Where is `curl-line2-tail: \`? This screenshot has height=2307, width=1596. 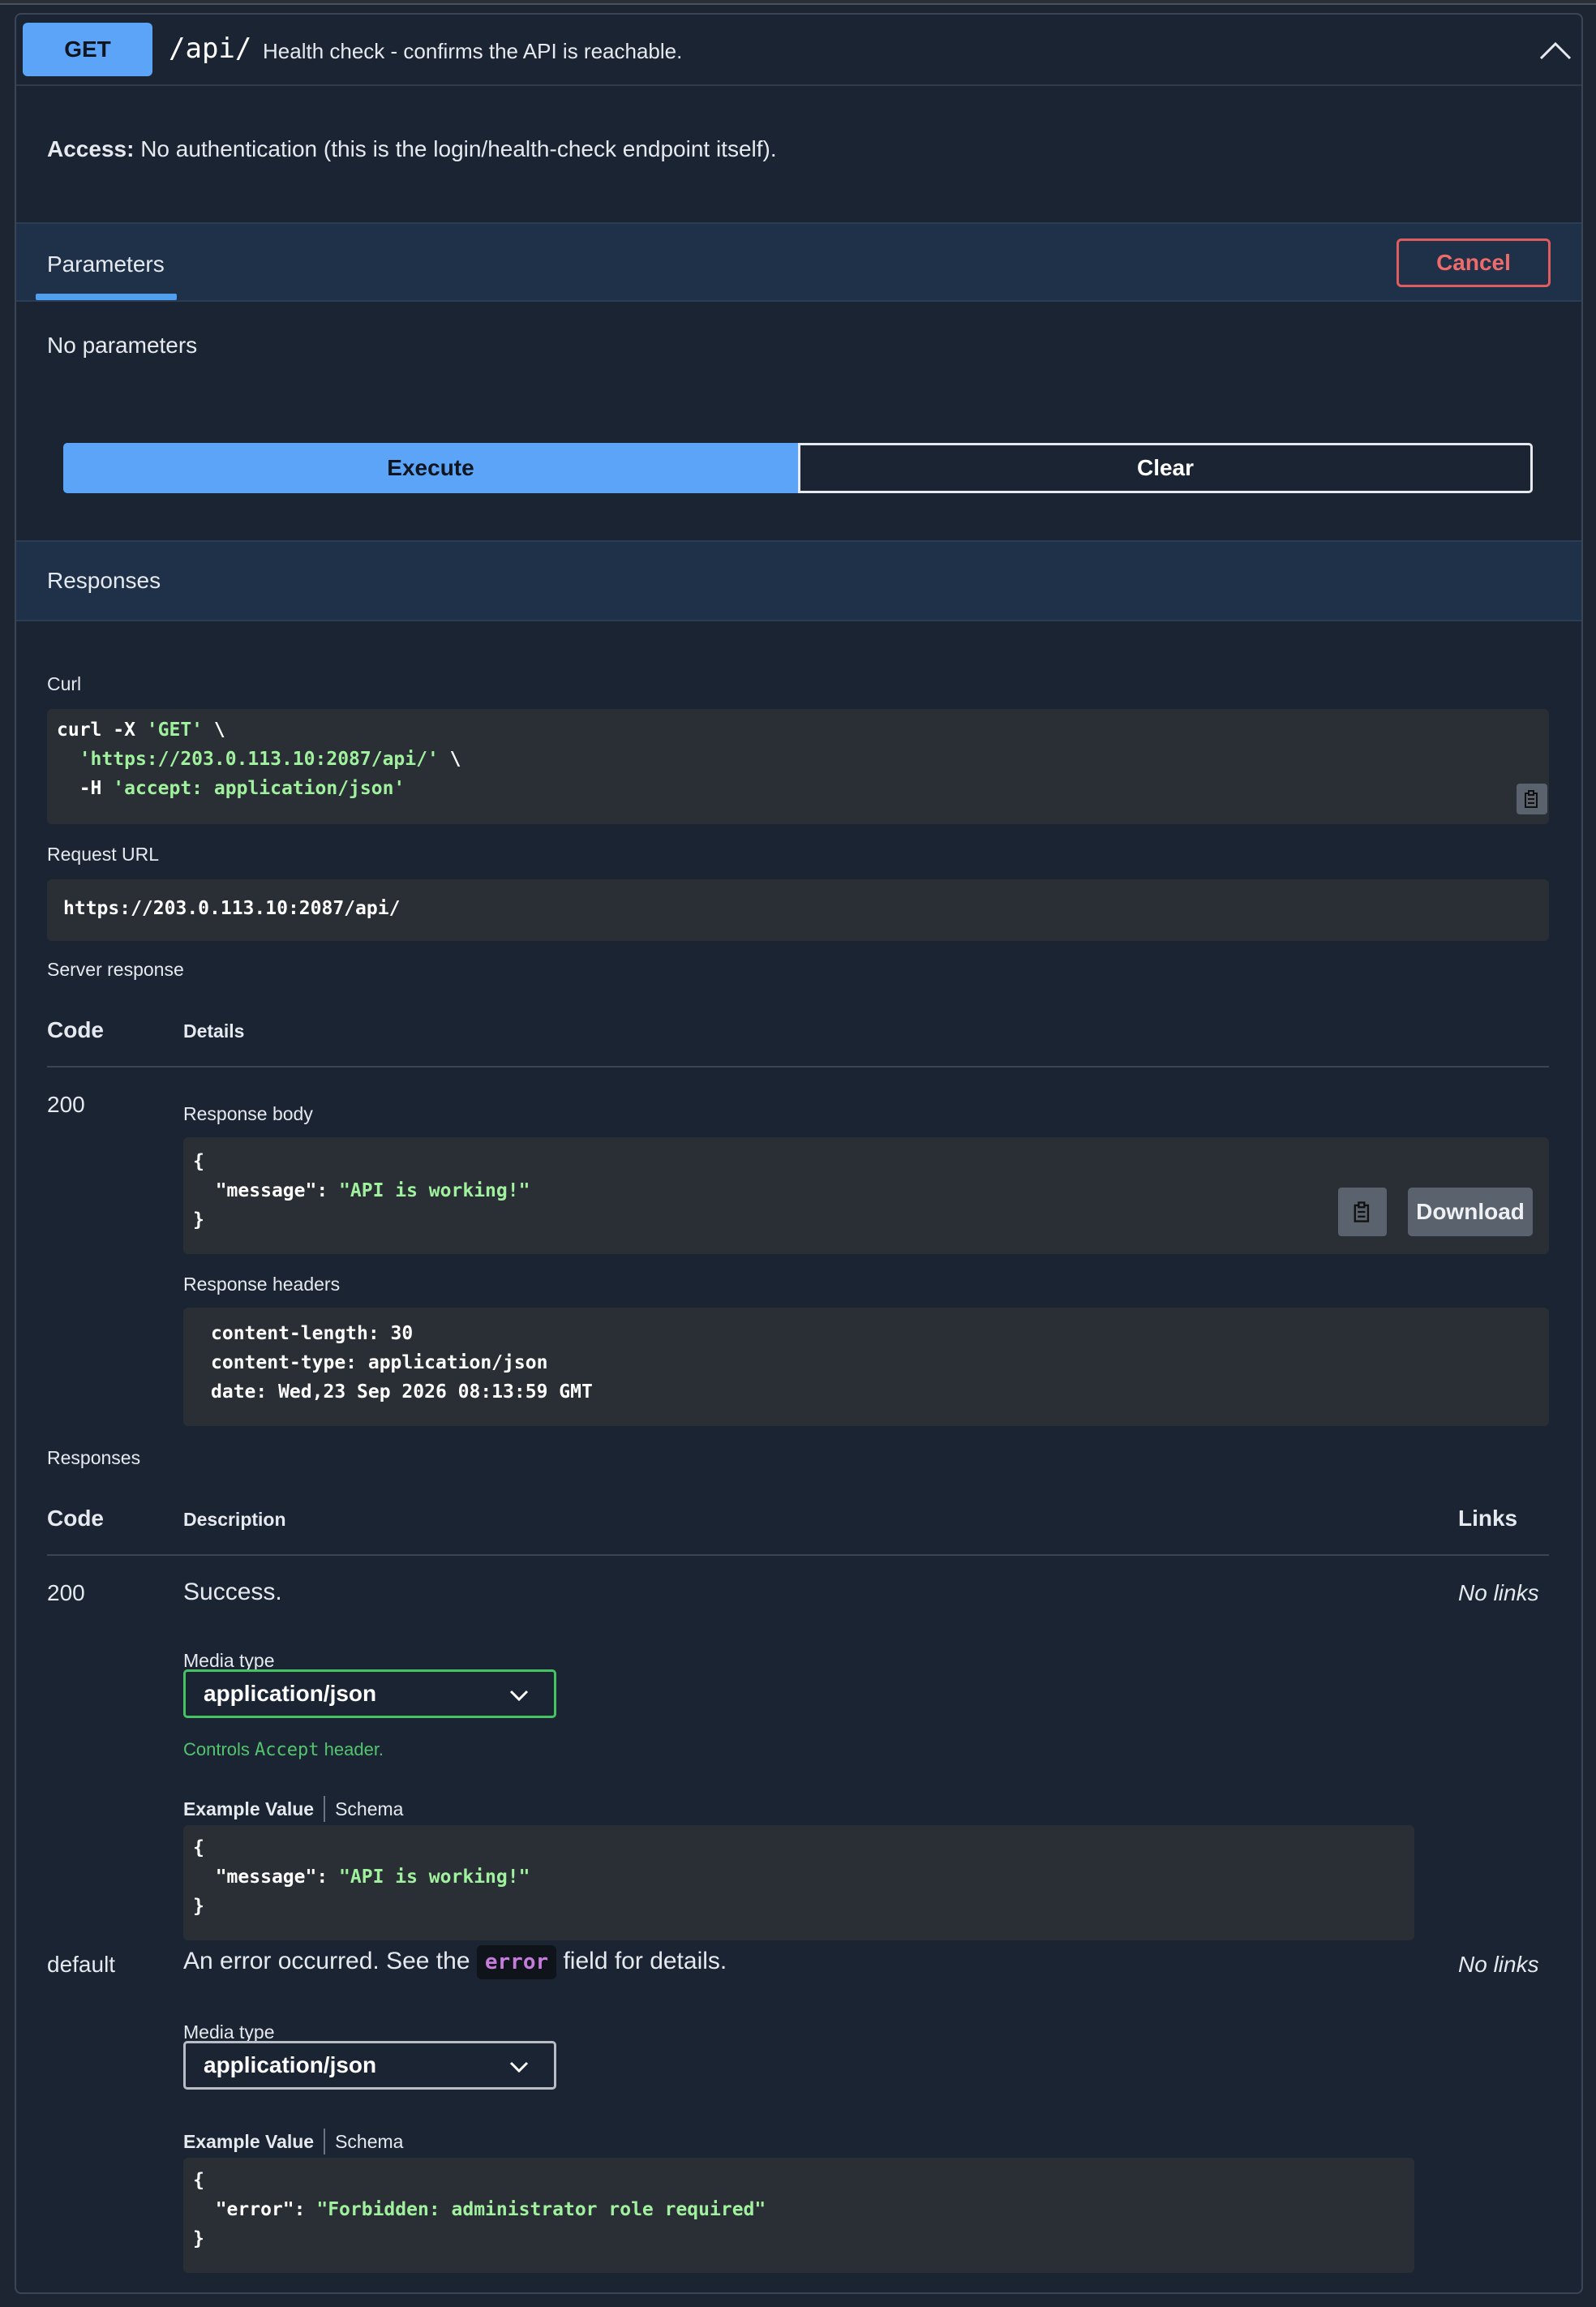
curl-line2-tail: \ is located at coordinates (449, 759).